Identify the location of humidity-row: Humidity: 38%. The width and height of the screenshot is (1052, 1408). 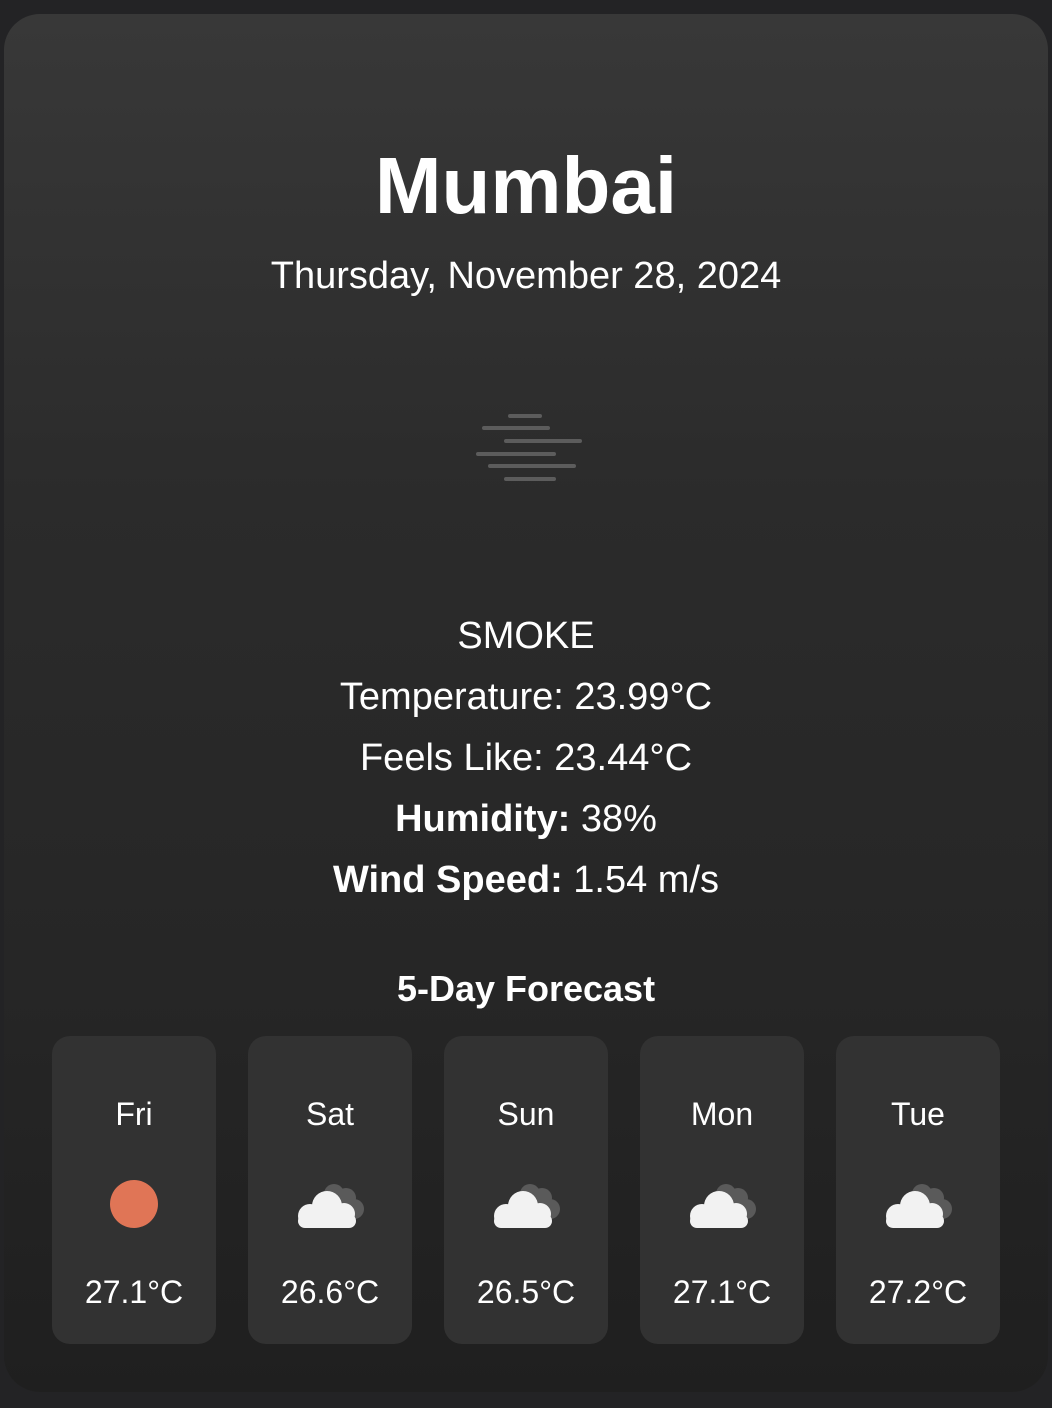
(526, 819).